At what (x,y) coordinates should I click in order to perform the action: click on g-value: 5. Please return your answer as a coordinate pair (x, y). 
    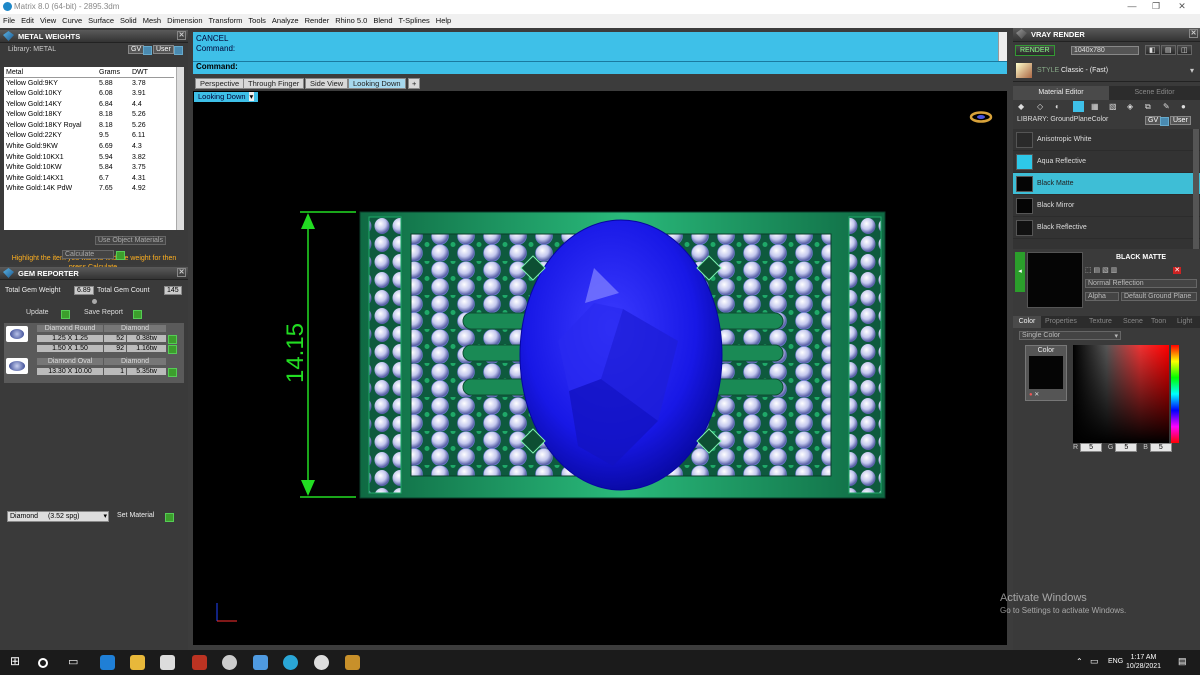
    Looking at the image, I should click on (1126, 447).